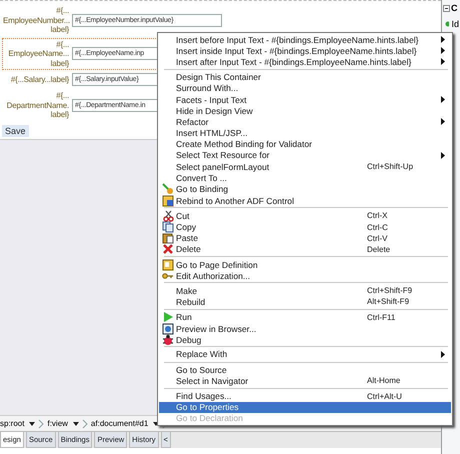  I want to click on menu-item: Select panelFormLayout Ctrl+Shift-Up, so click(305, 166).